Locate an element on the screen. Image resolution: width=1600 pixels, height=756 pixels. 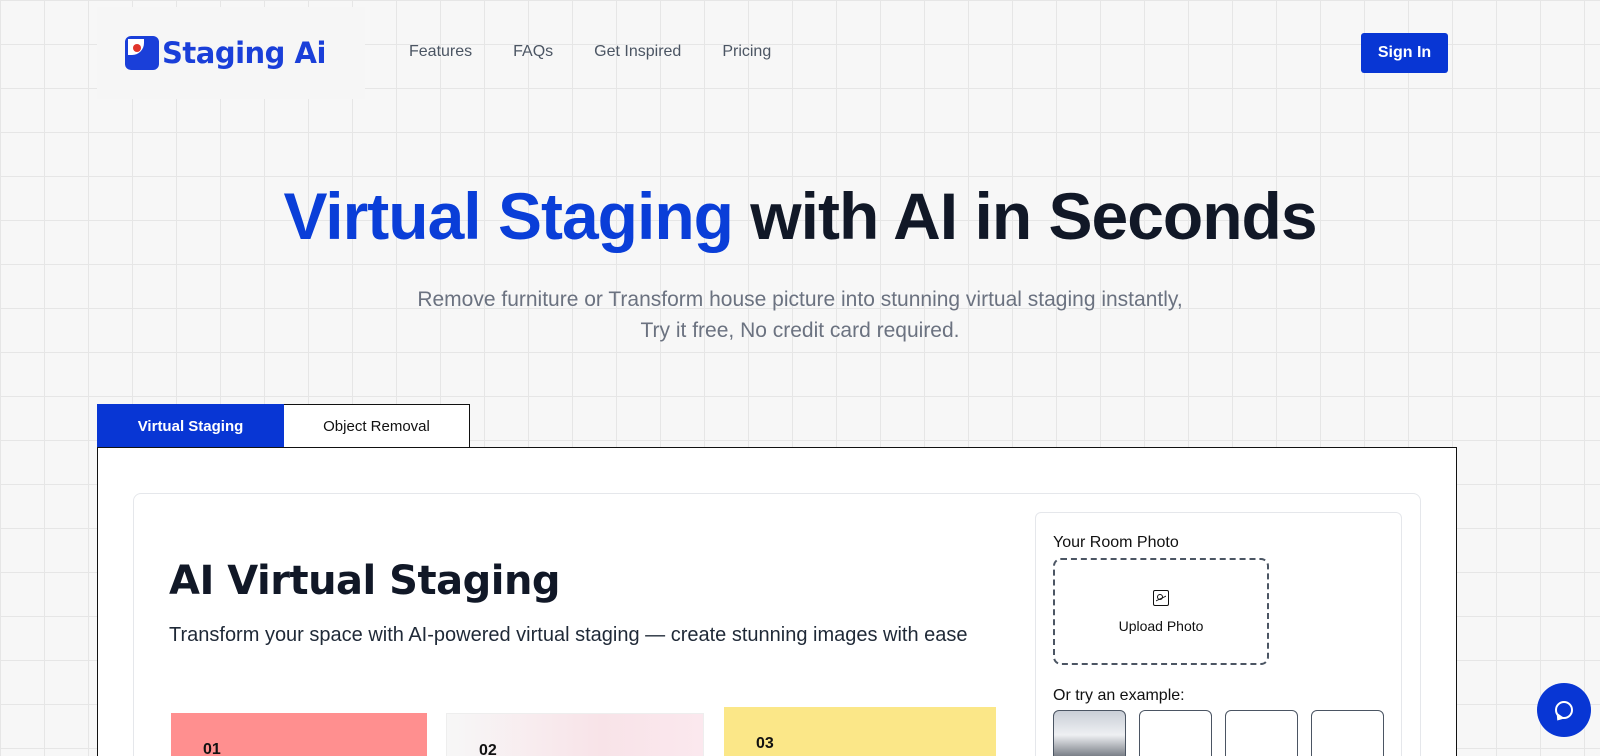
logo: Staging Ai is located at coordinates (231, 53).